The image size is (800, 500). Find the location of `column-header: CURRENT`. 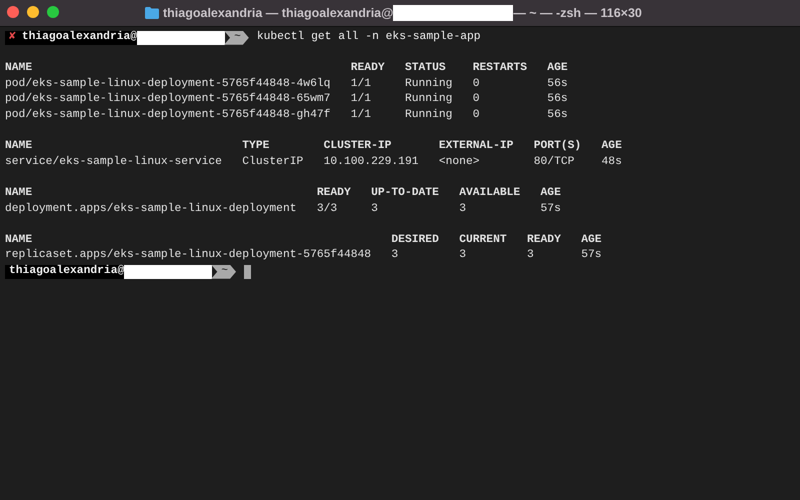

column-header: CURRENT is located at coordinates (483, 240).